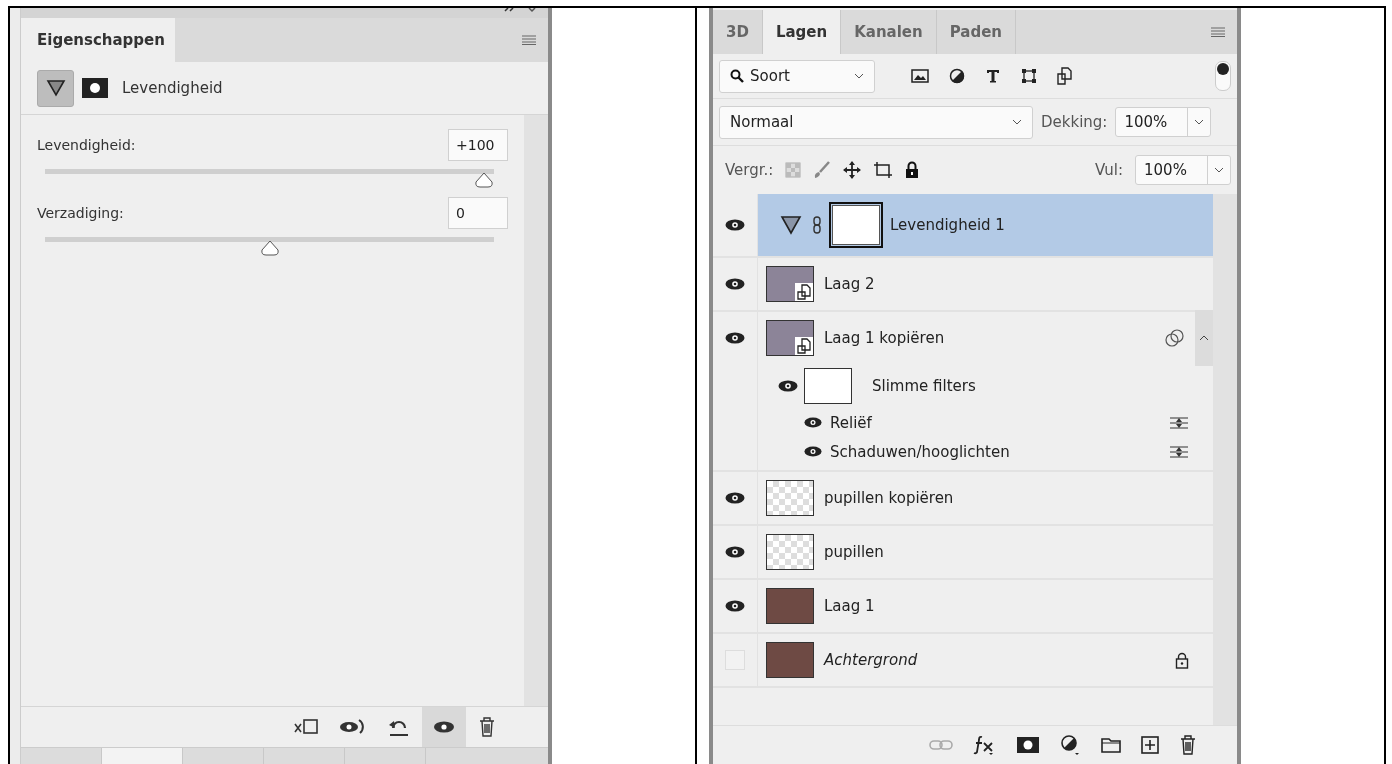 Image resolution: width=1392 pixels, height=764 pixels. What do you see at coordinates (1175, 338) in the screenshot?
I see `smart-filter-icon` at bounding box center [1175, 338].